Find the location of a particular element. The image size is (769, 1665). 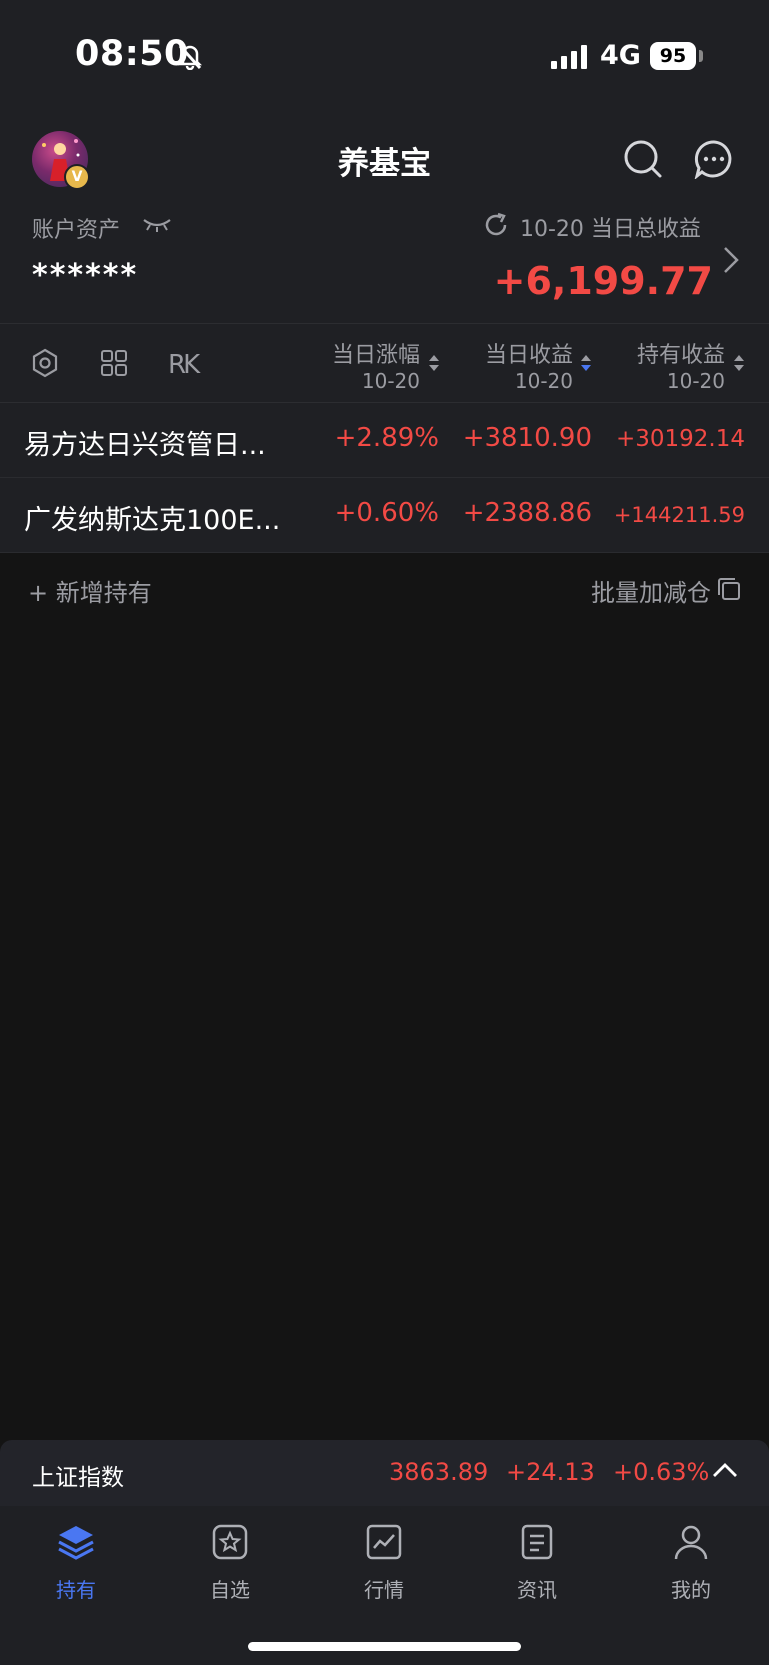

sort-desc-icon is located at coordinates (586, 363).